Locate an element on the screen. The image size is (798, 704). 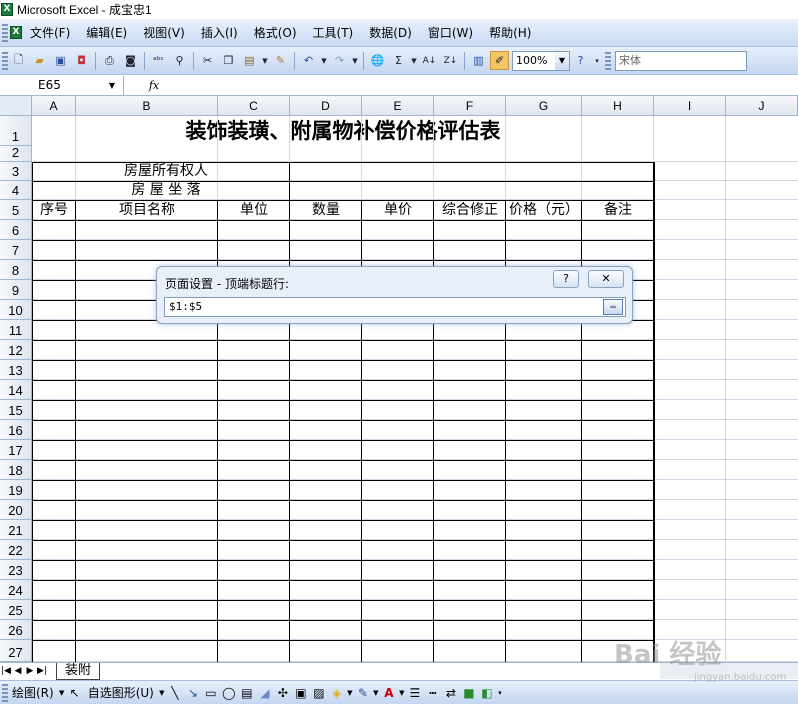
insert-function-icon: fx is located at coordinates (154, 85).